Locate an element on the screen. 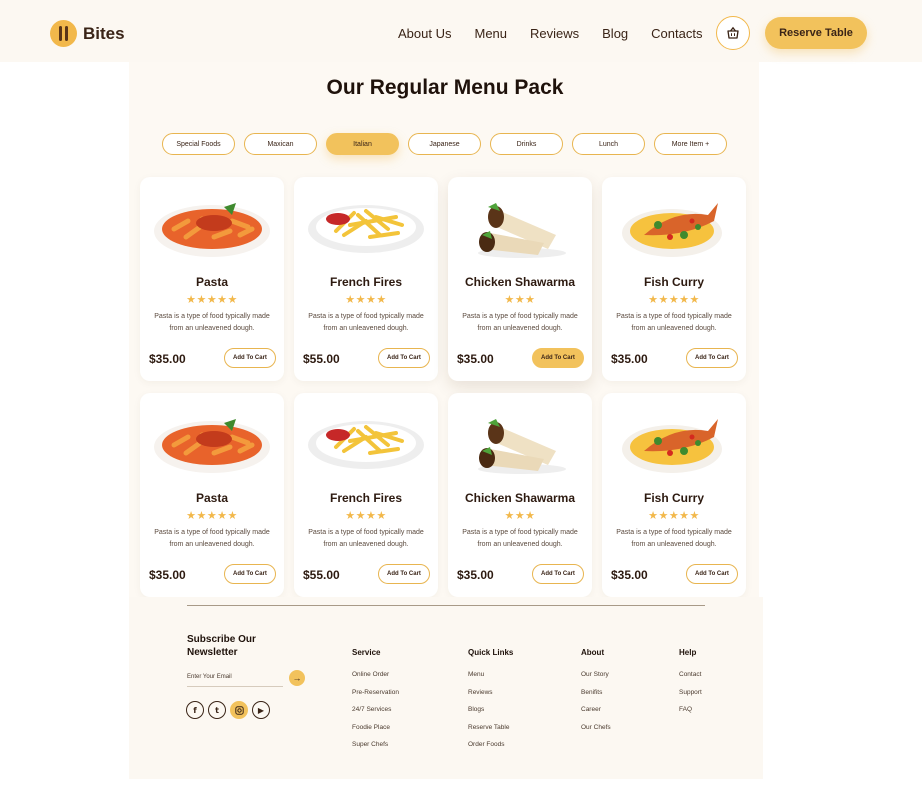 The image size is (922, 788). footer-link: Order Foods is located at coordinates (490, 745).